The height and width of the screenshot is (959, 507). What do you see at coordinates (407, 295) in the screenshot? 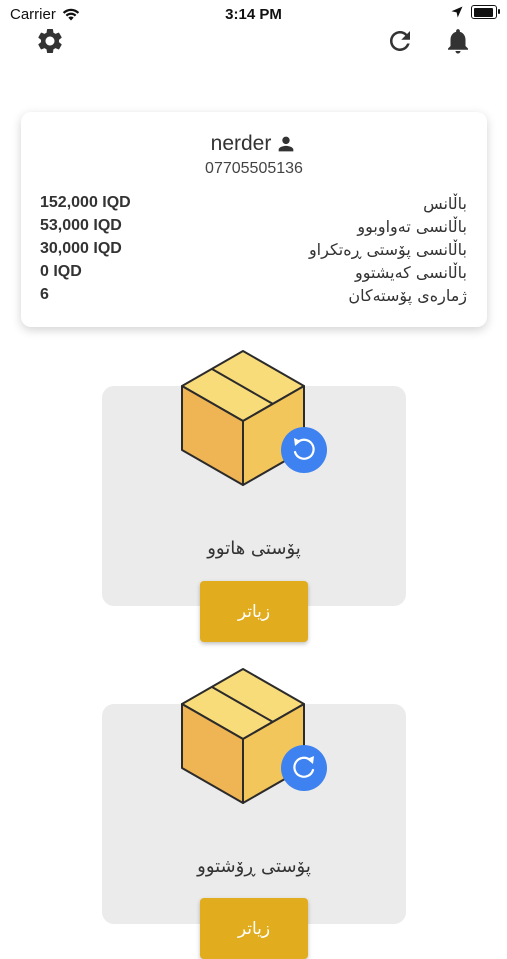
I see `stat-label: ژمارەی پۆستەکان` at bounding box center [407, 295].